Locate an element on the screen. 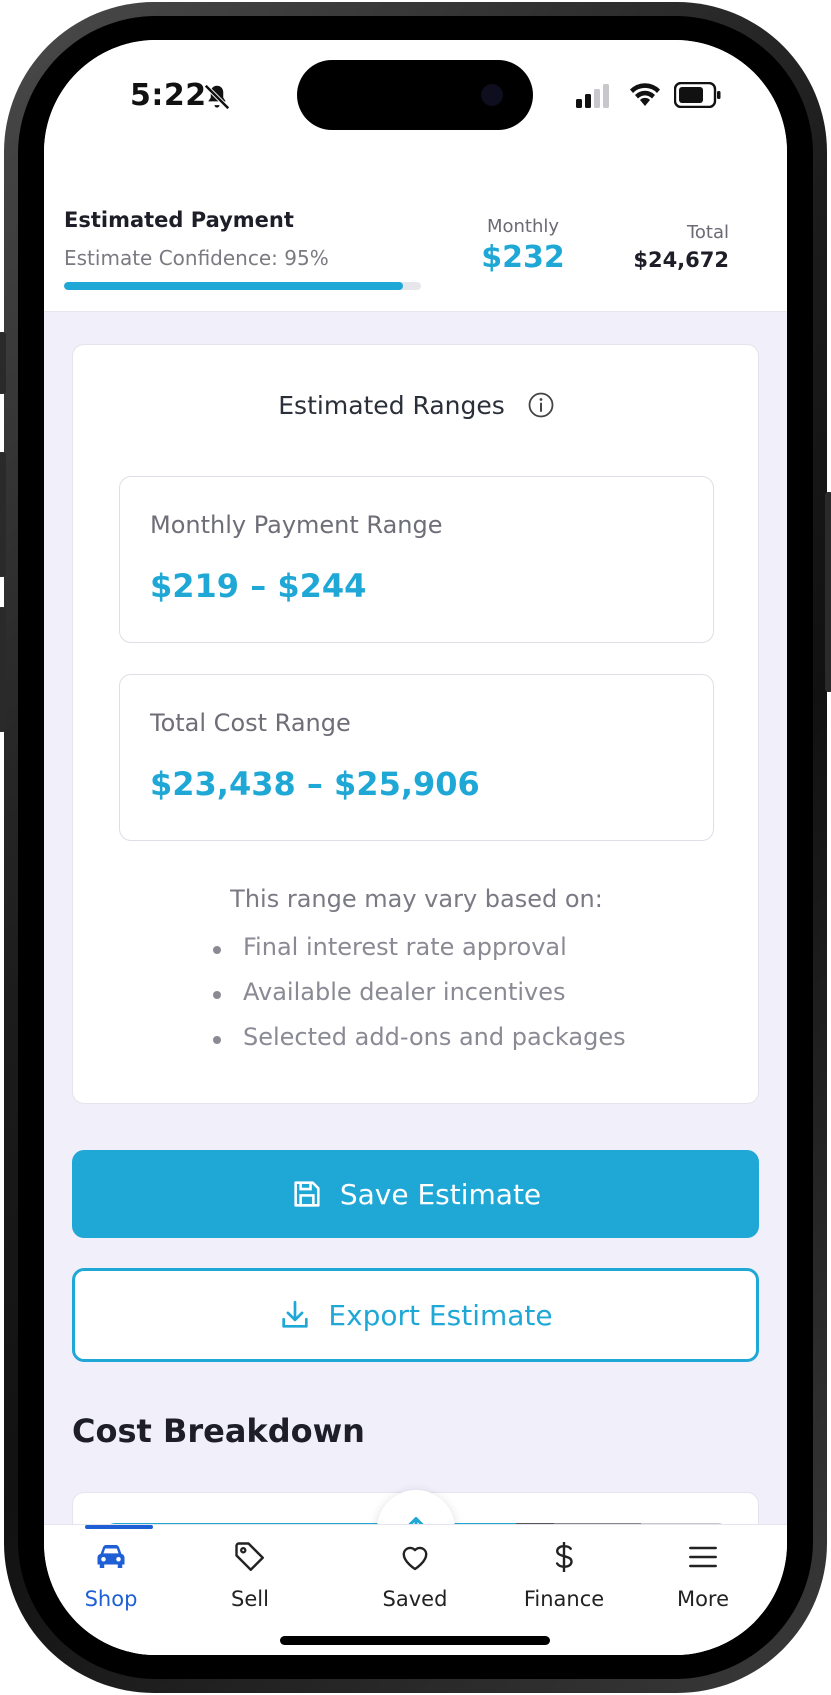 The height and width of the screenshot is (1695, 831). total-range-label: Total Cost Range is located at coordinates (250, 723).